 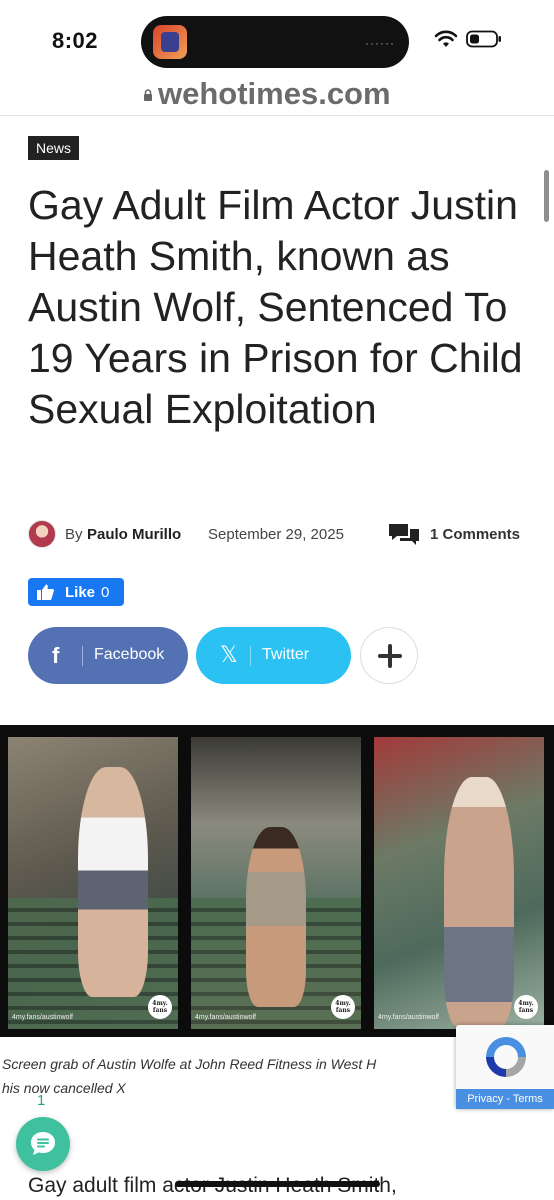 I want to click on comments-icon, so click(x=404, y=534).